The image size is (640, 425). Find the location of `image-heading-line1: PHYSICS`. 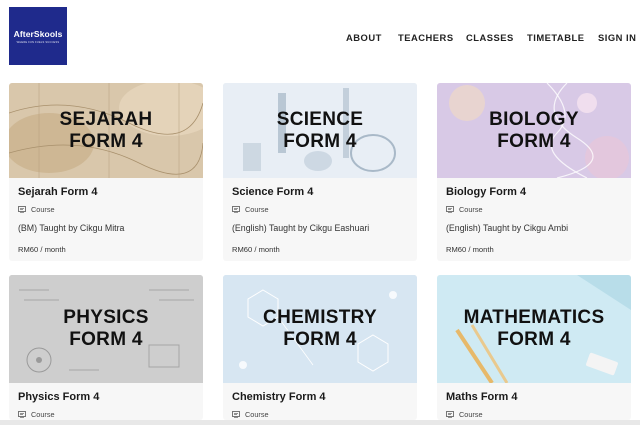

image-heading-line1: PHYSICS is located at coordinates (106, 317).